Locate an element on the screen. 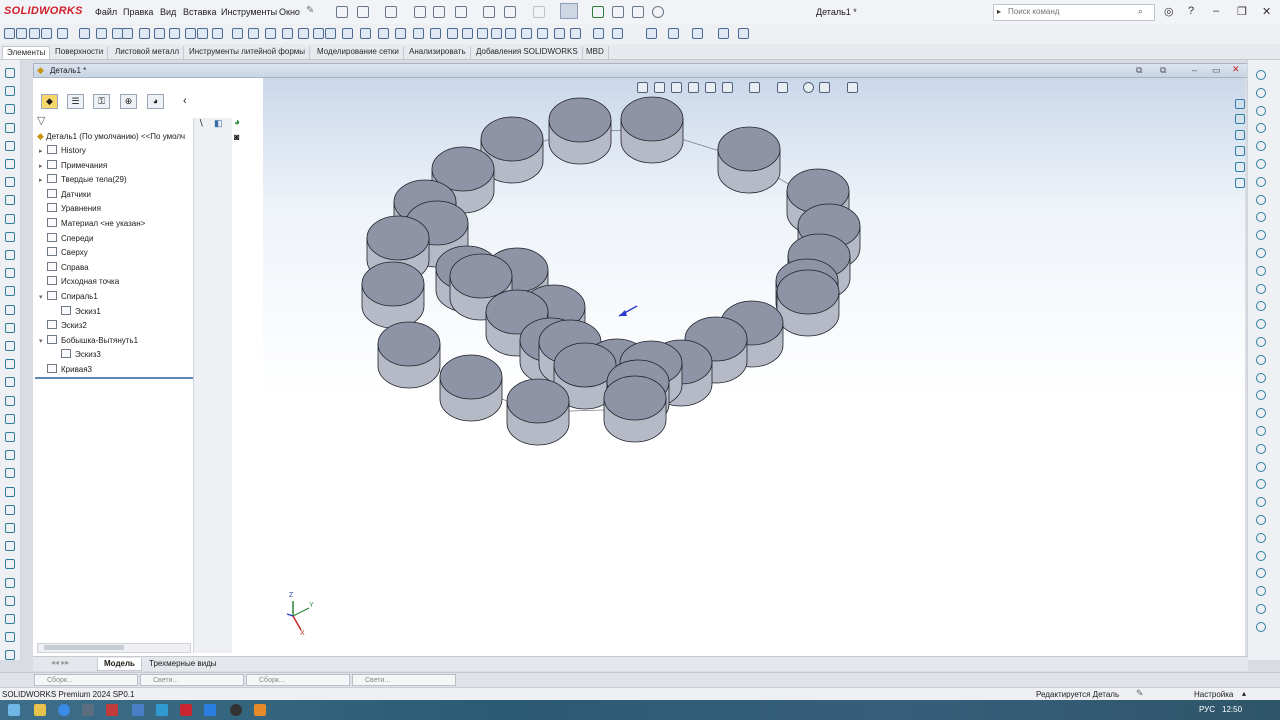  rebuild-status-icon: ✎ is located at coordinates (1140, 693).